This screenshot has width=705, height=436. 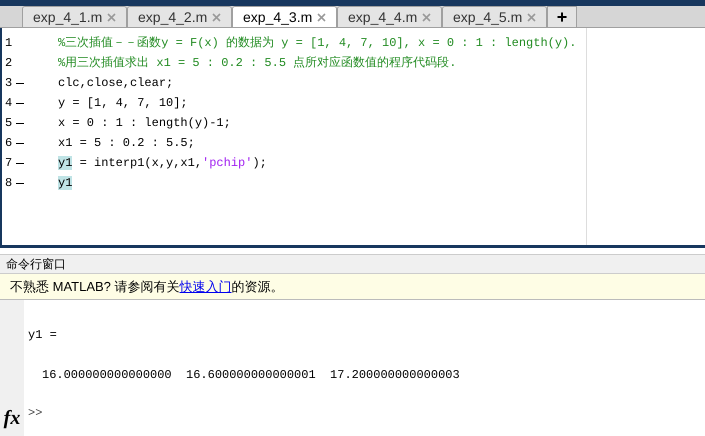 I want to click on tab-label: exp_4_4.m, so click(x=383, y=17).